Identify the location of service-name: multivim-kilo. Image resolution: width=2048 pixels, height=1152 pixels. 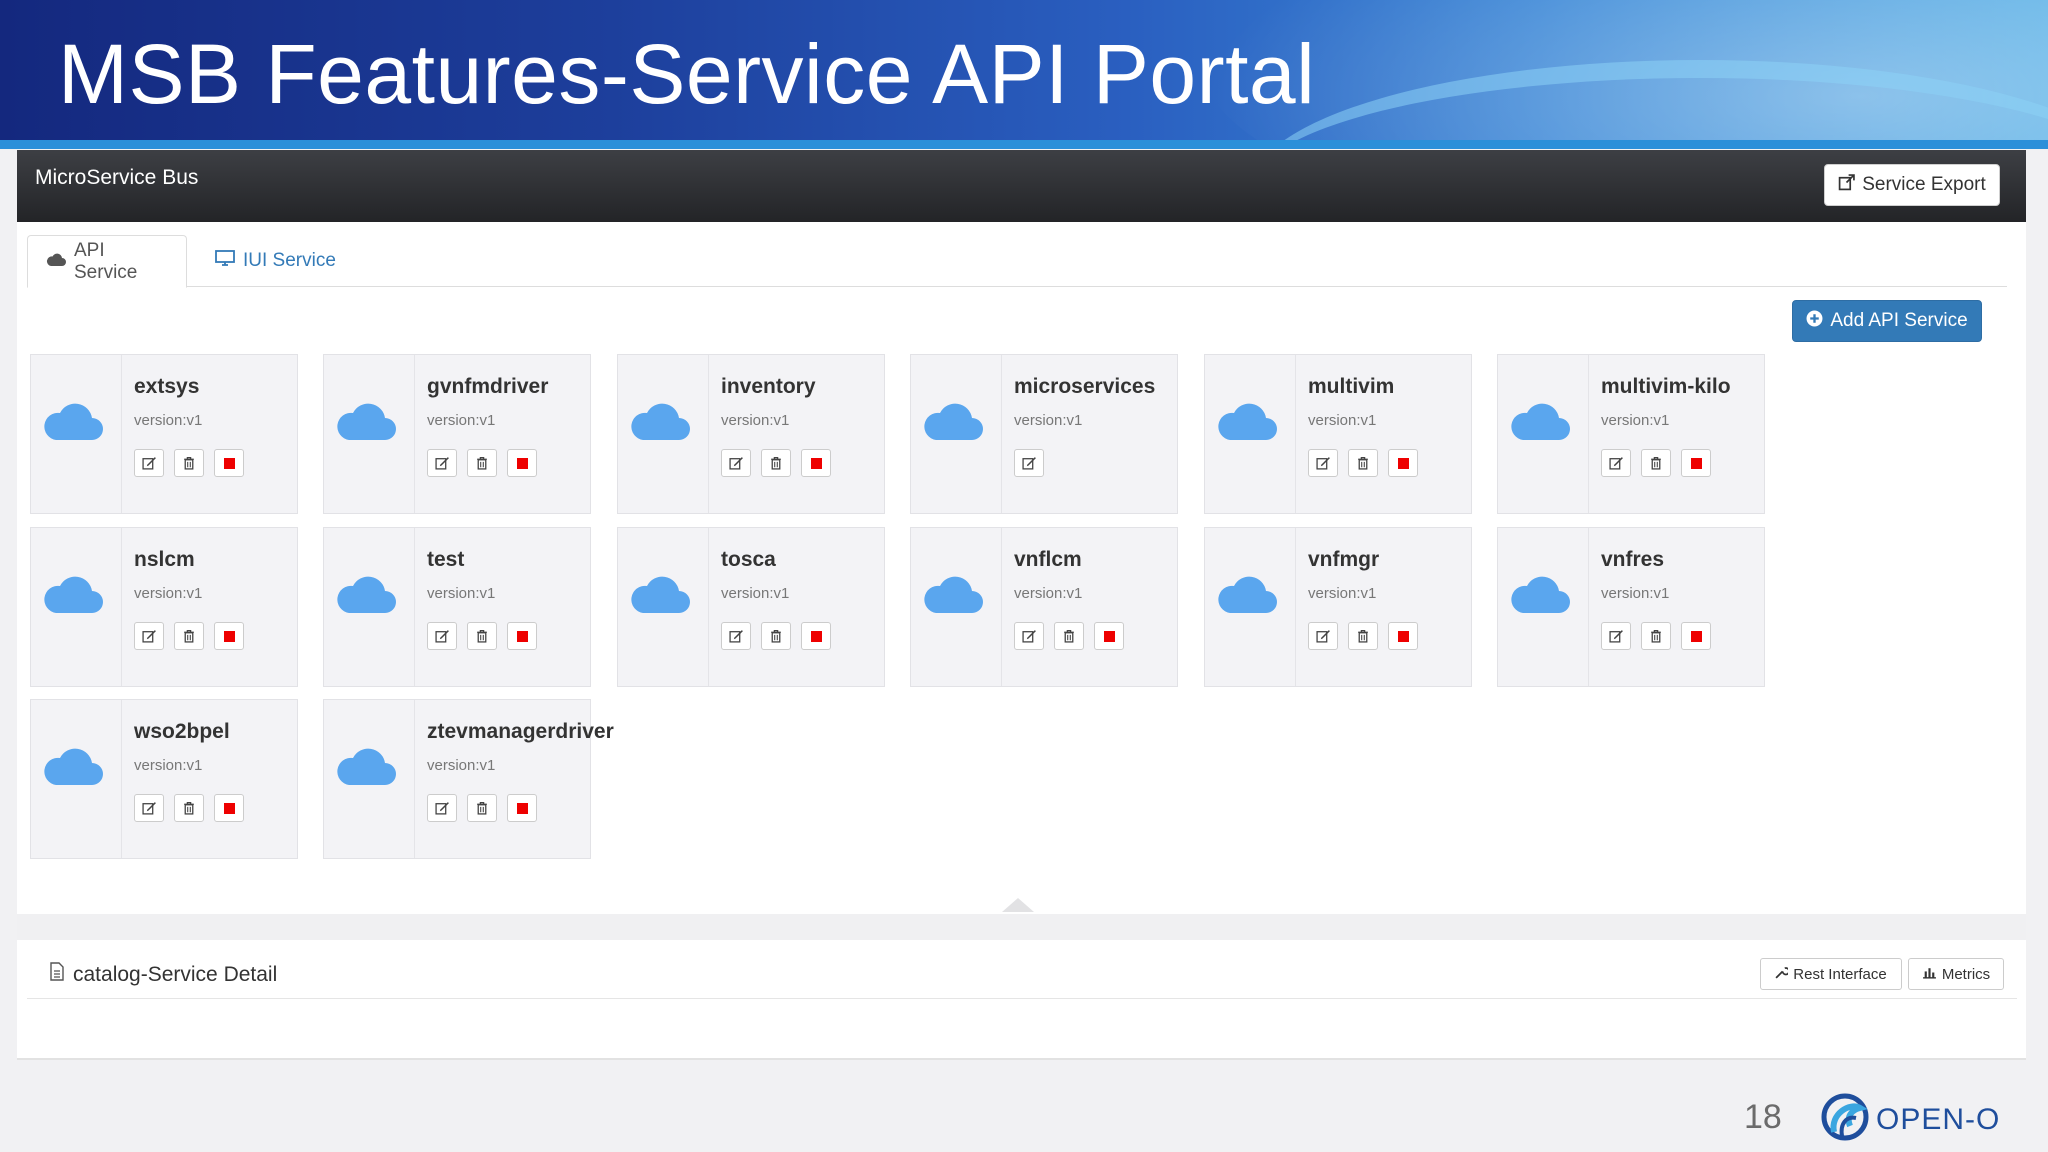
(1666, 387).